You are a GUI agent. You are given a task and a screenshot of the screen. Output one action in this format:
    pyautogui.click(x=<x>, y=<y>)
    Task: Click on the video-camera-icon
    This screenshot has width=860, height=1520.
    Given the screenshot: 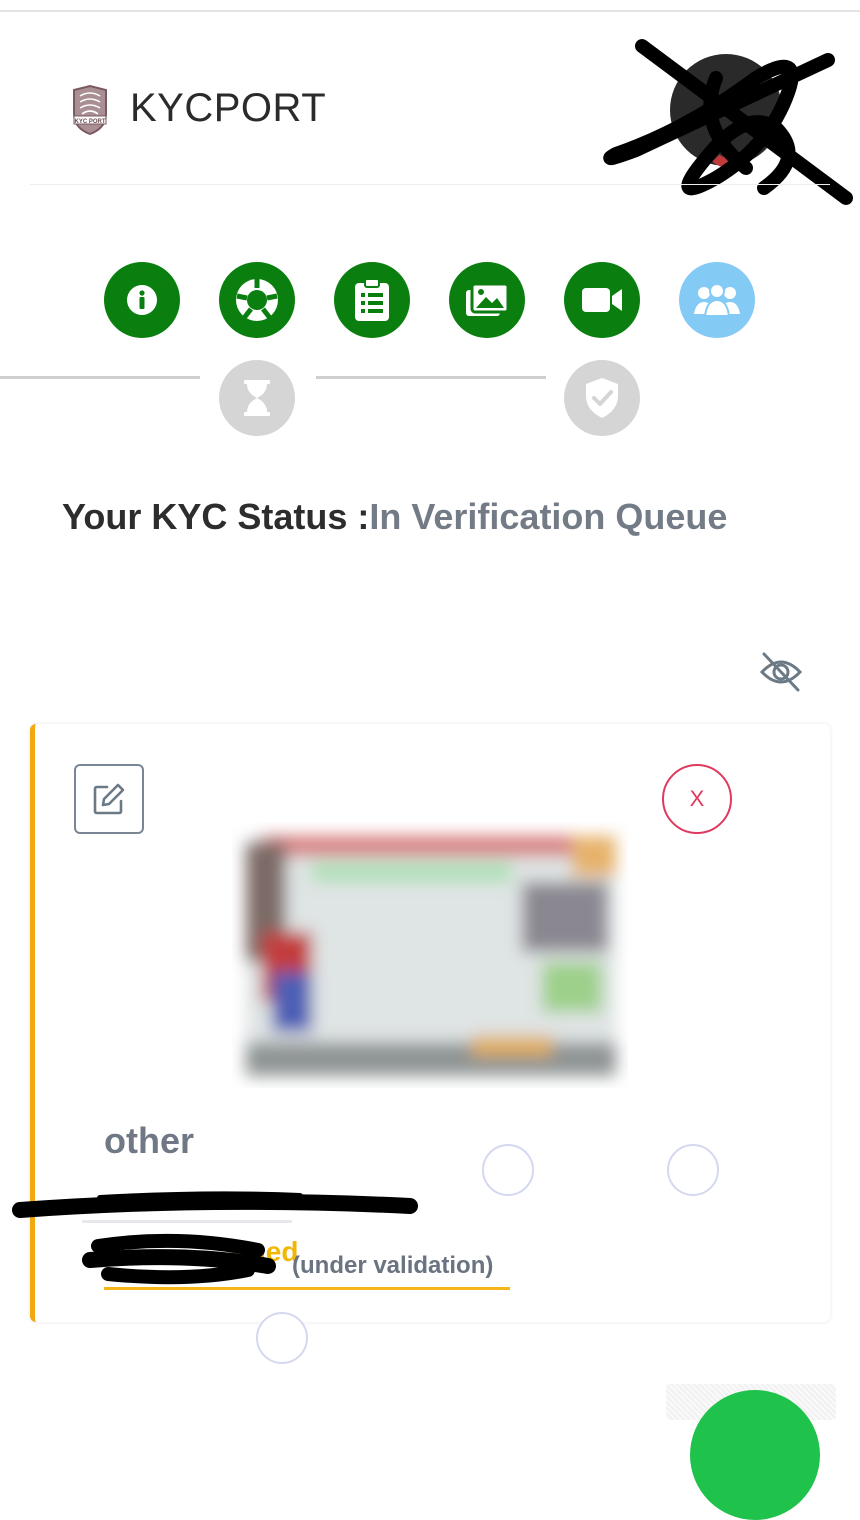 What is the action you would take?
    pyautogui.click(x=602, y=300)
    